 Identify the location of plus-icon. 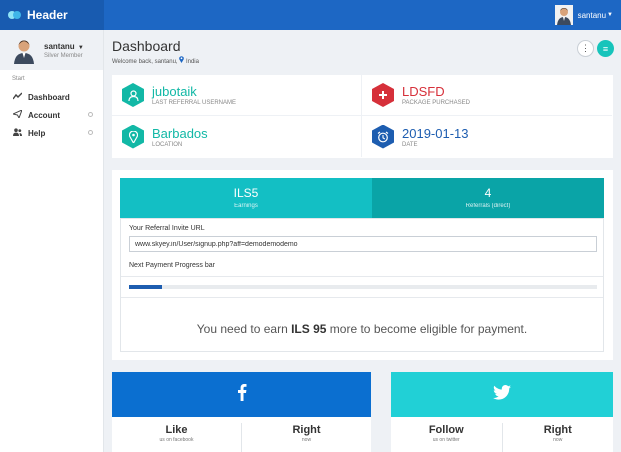
(383, 95).